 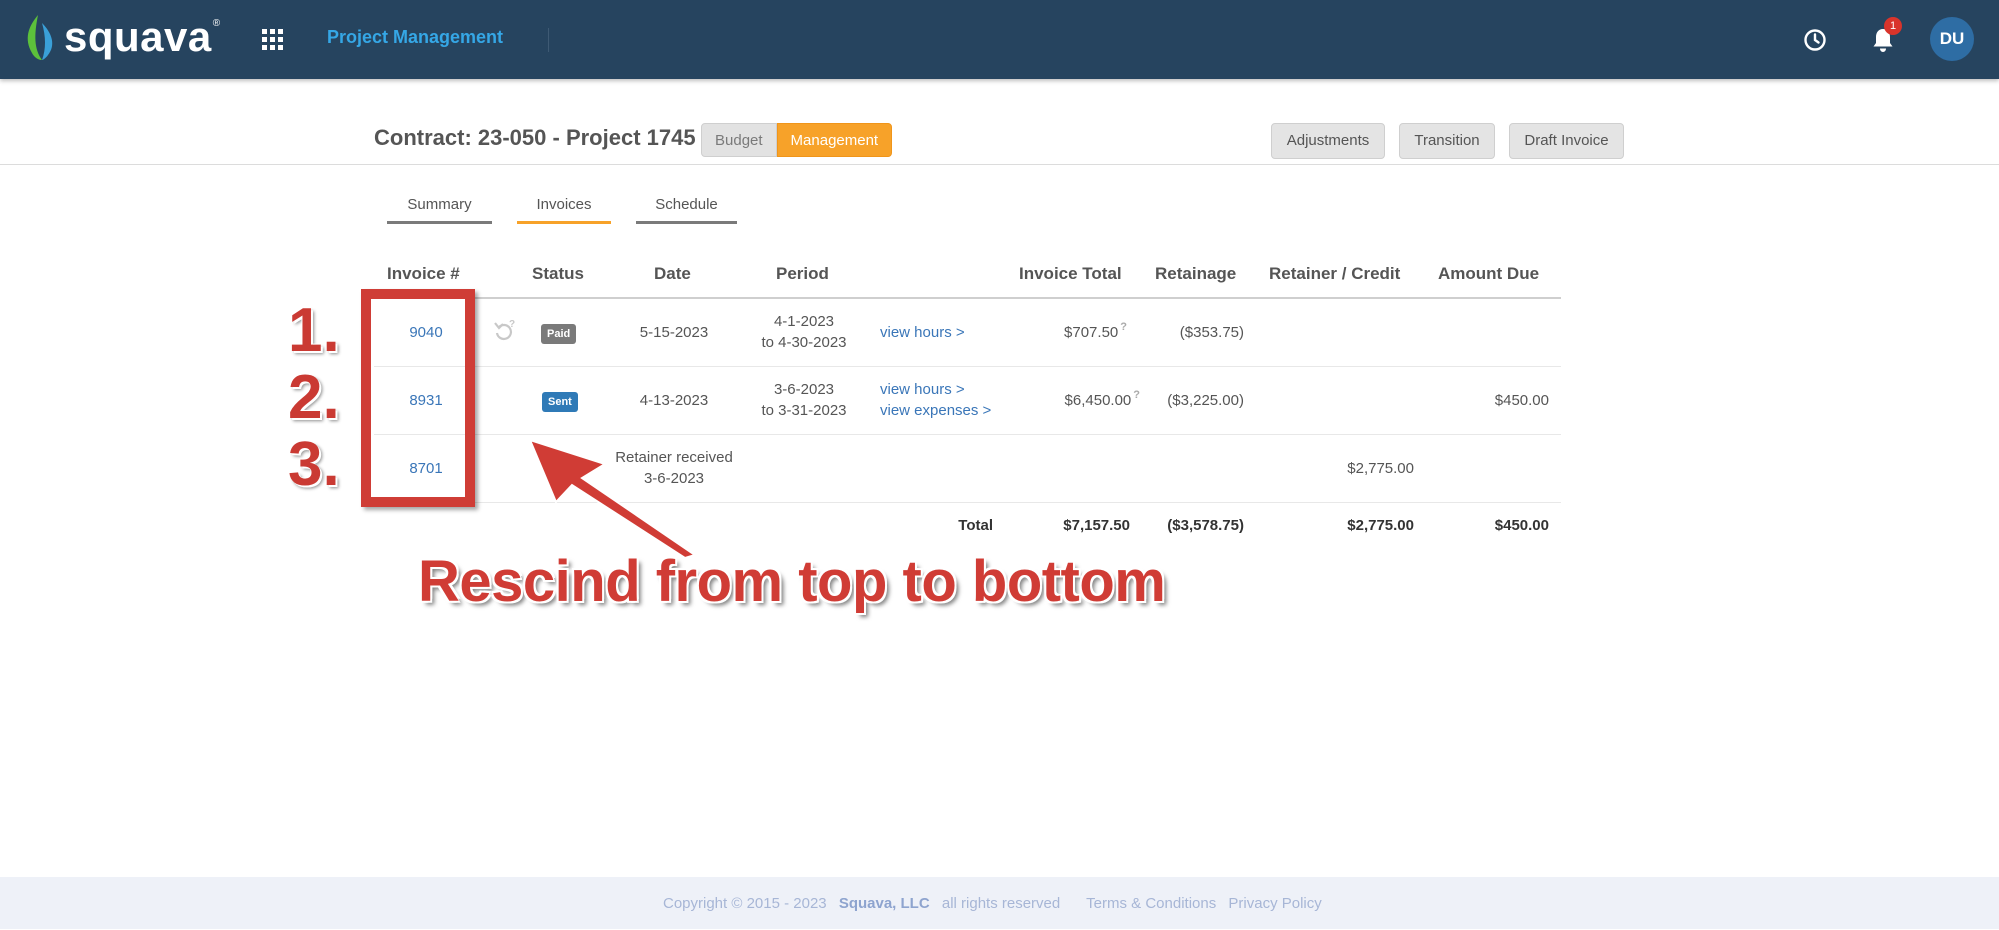 I want to click on annotation-number-2: 2., so click(x=314, y=397).